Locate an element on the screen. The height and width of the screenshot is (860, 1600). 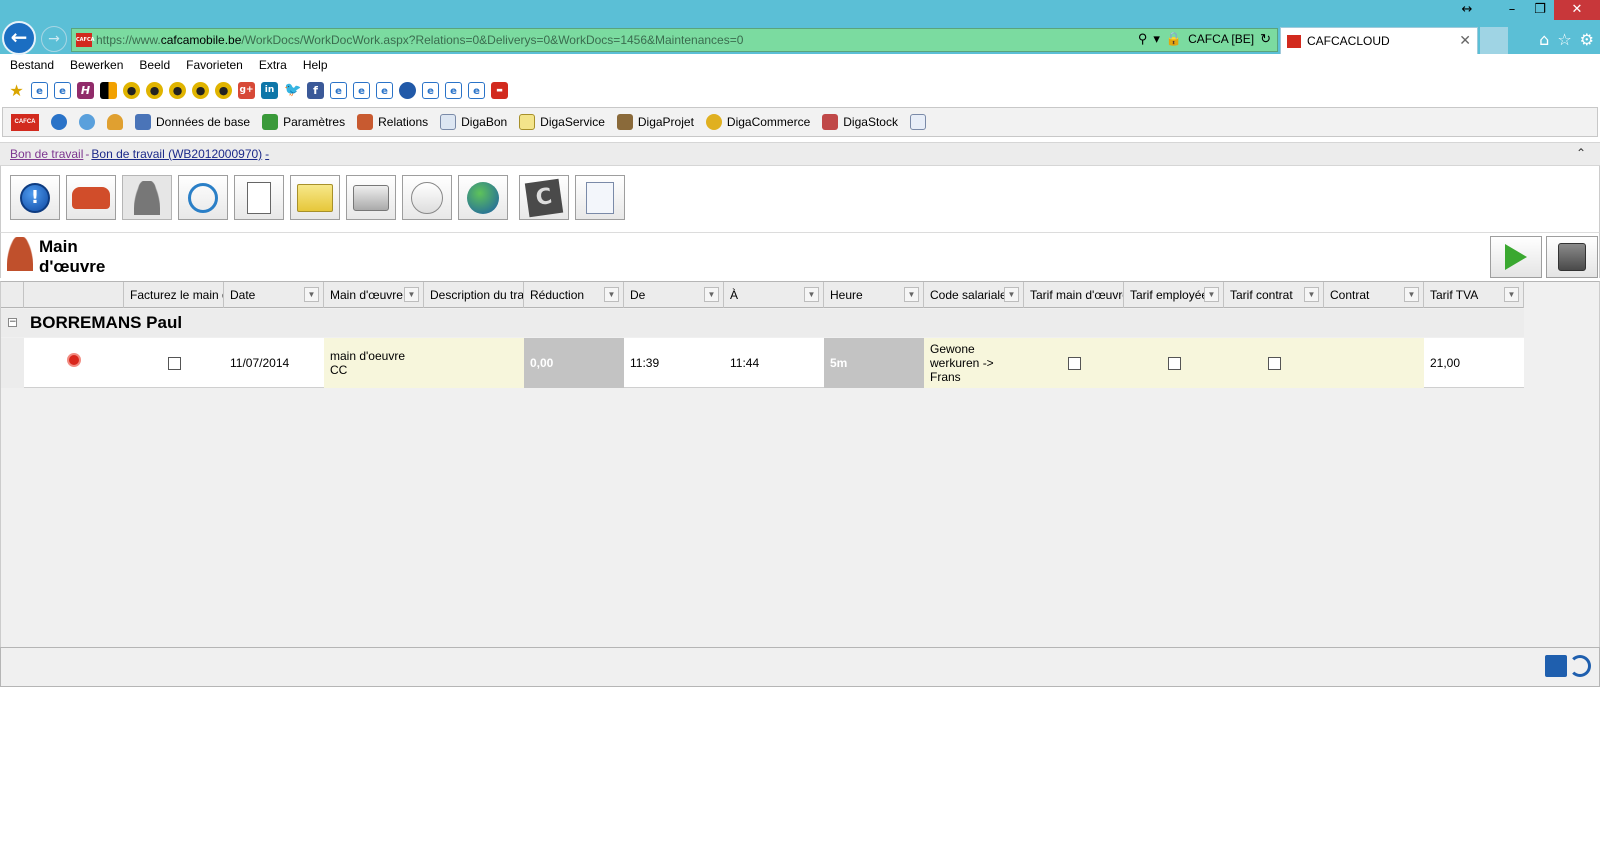
delete-icon is located at coordinates (74, 360).